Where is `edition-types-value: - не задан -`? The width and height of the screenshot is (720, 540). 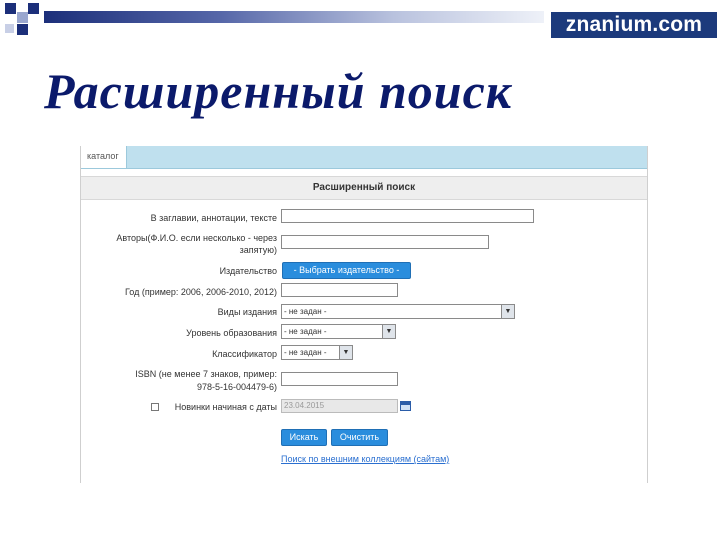 edition-types-value: - не задан - is located at coordinates (305, 311).